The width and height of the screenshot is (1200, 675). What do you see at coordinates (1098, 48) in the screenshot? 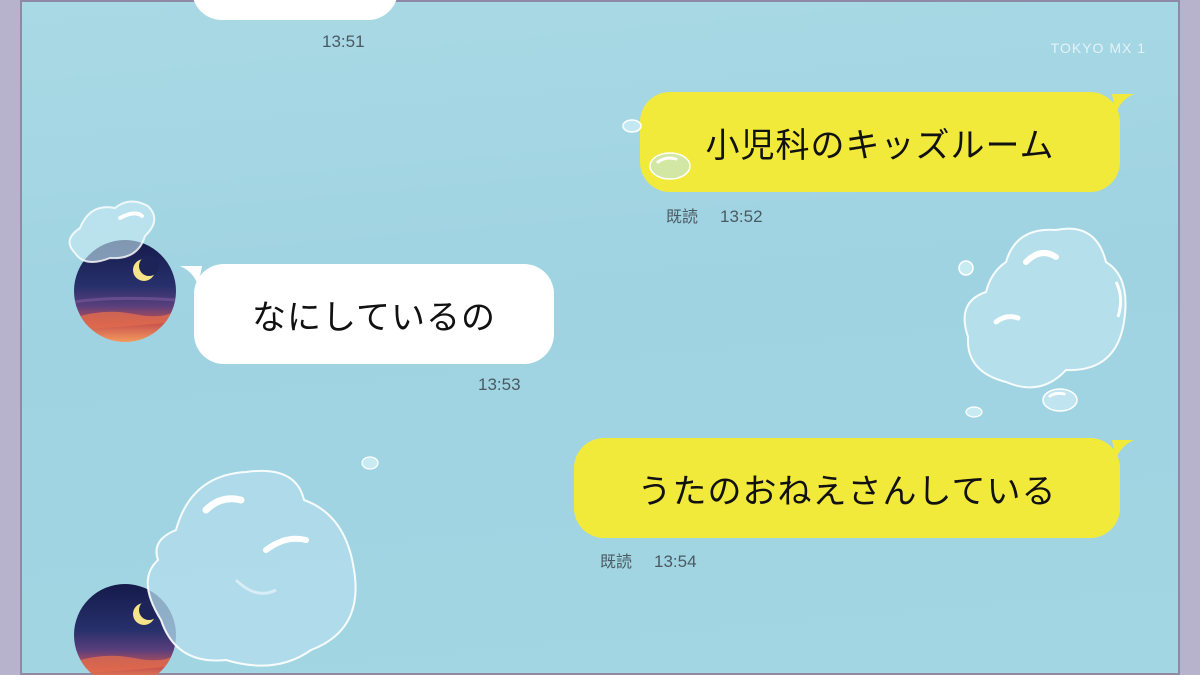
I see `channel-watermark: TOKYO MX 1` at bounding box center [1098, 48].